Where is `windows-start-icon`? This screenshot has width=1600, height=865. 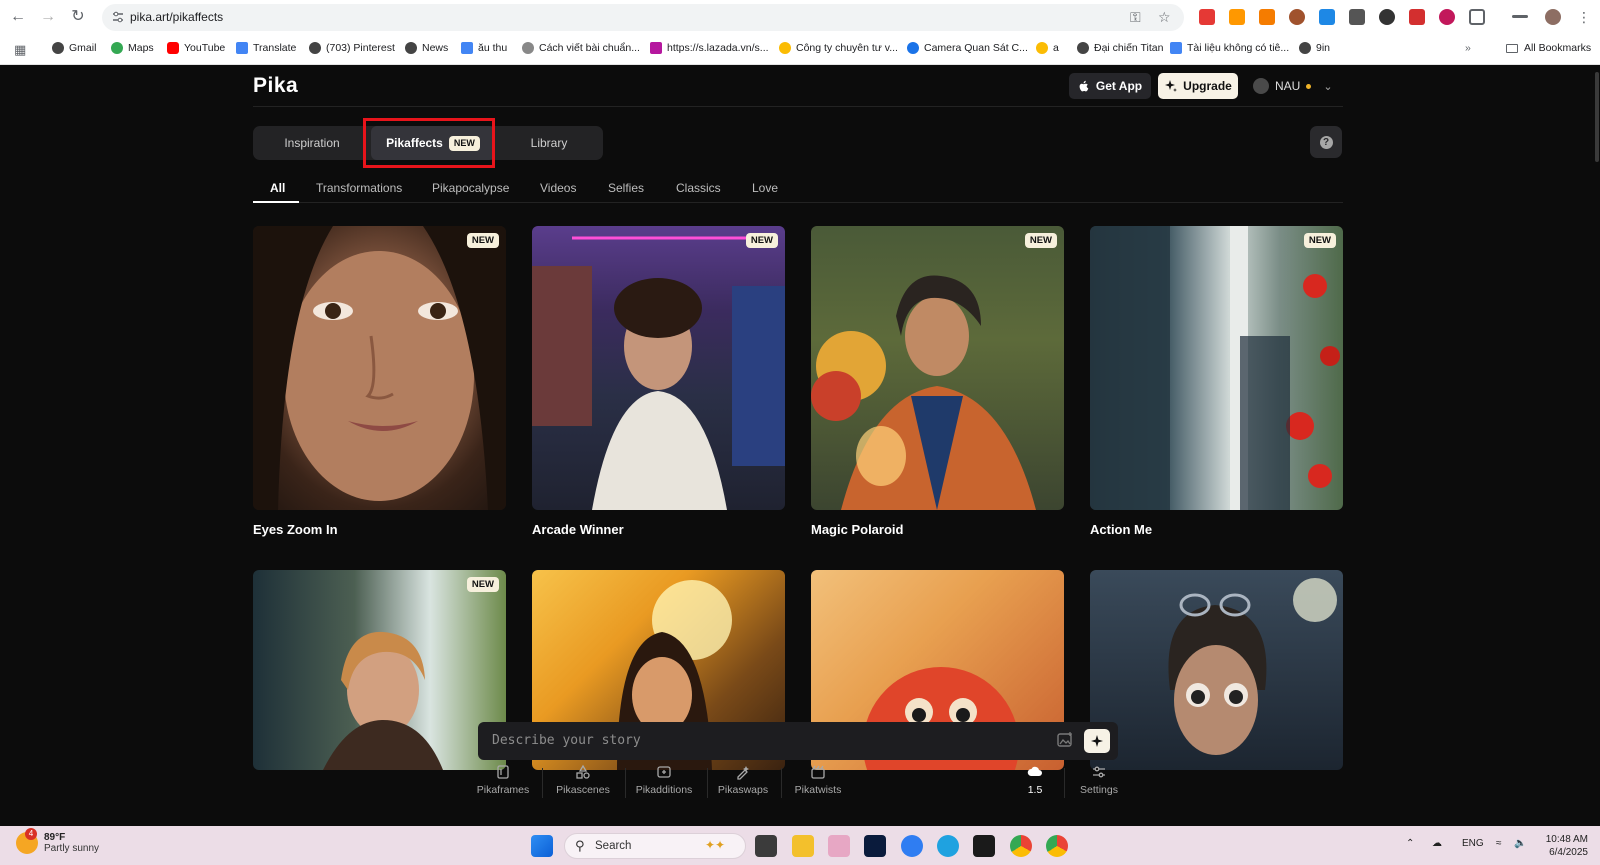
windows-start-icon is located at coordinates (542, 846).